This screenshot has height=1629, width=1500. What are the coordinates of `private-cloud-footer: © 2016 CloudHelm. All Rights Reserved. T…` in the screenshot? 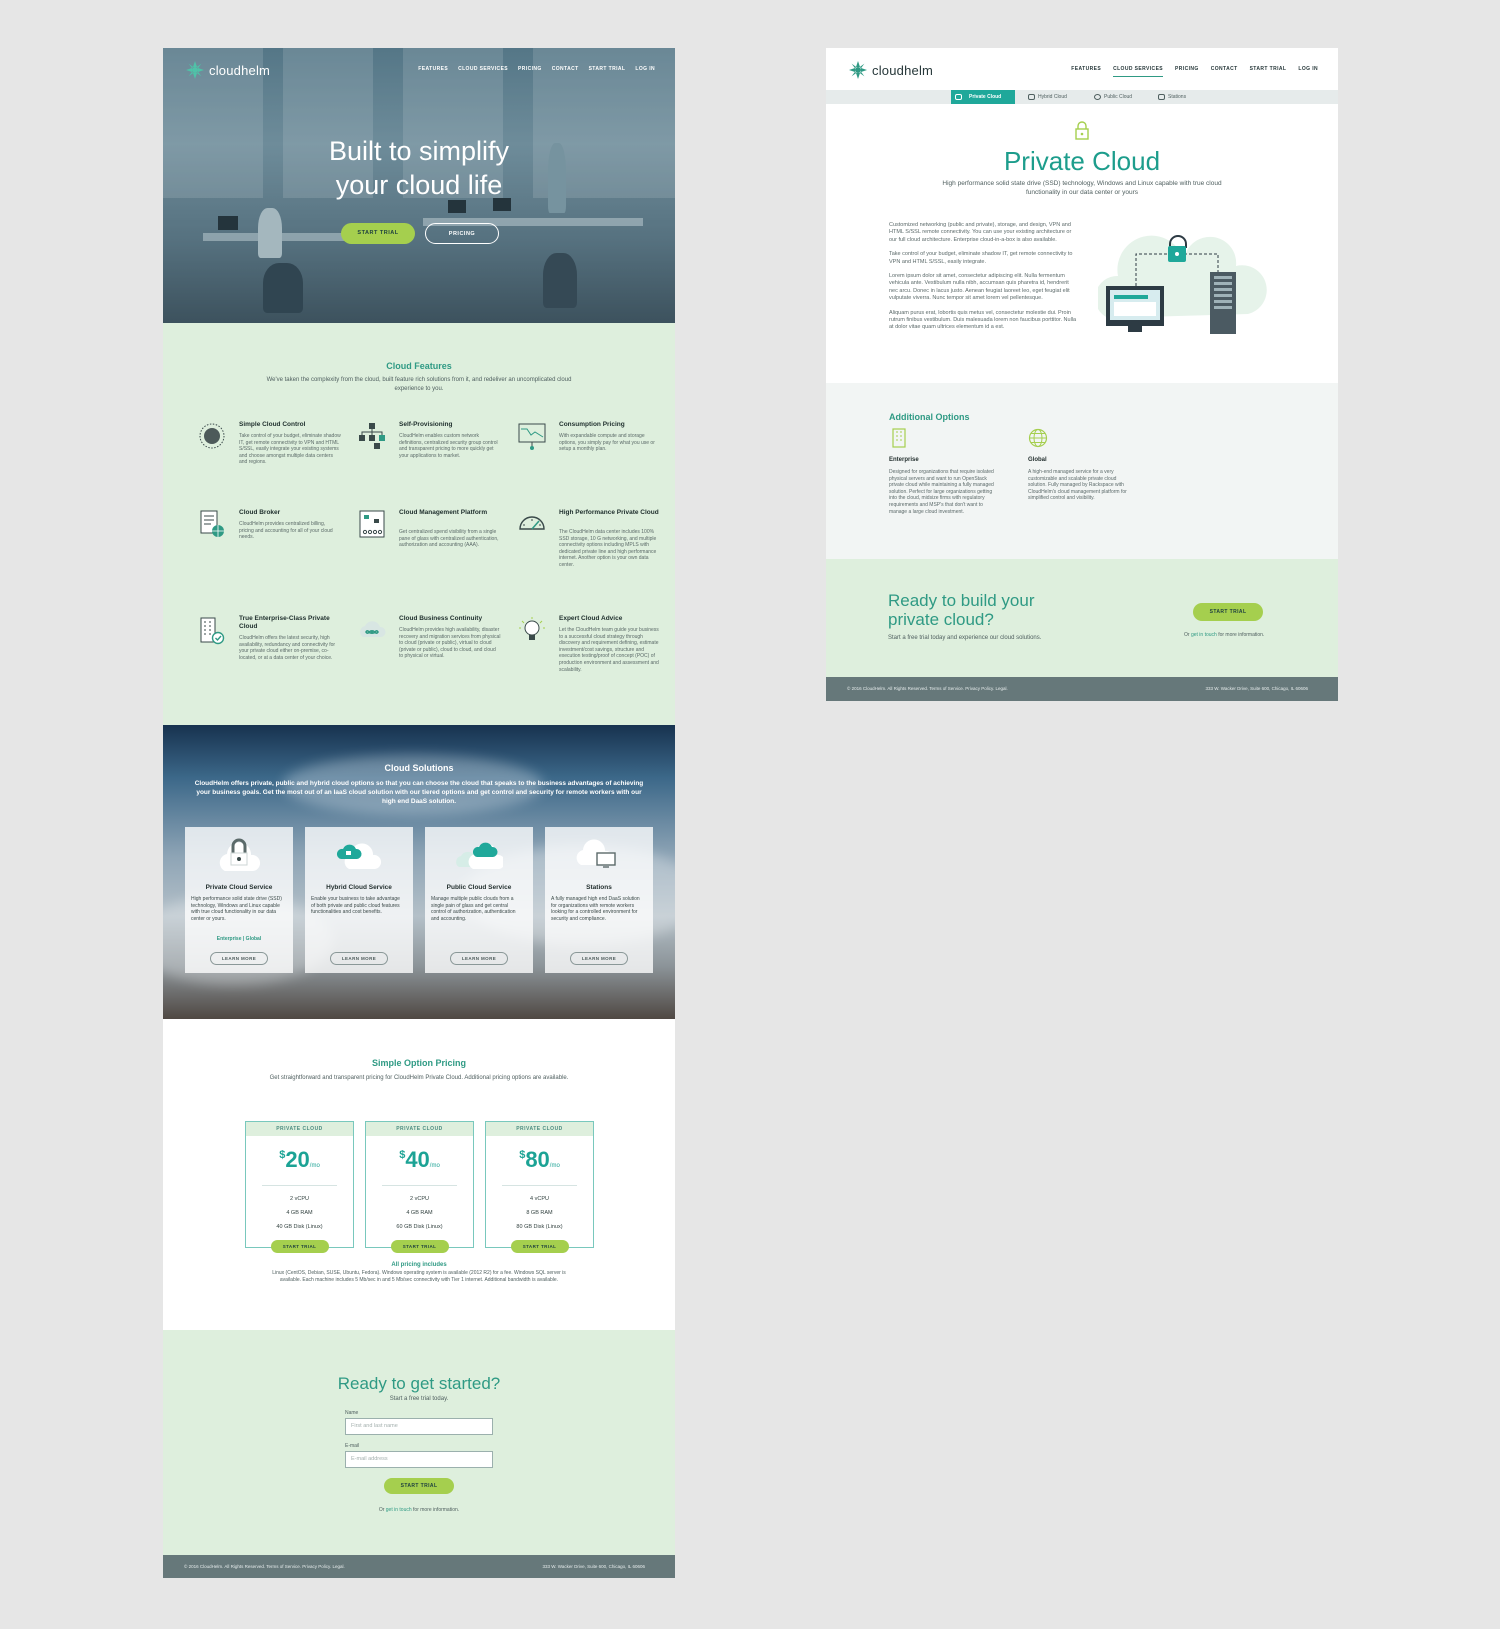 It's located at (1082, 689).